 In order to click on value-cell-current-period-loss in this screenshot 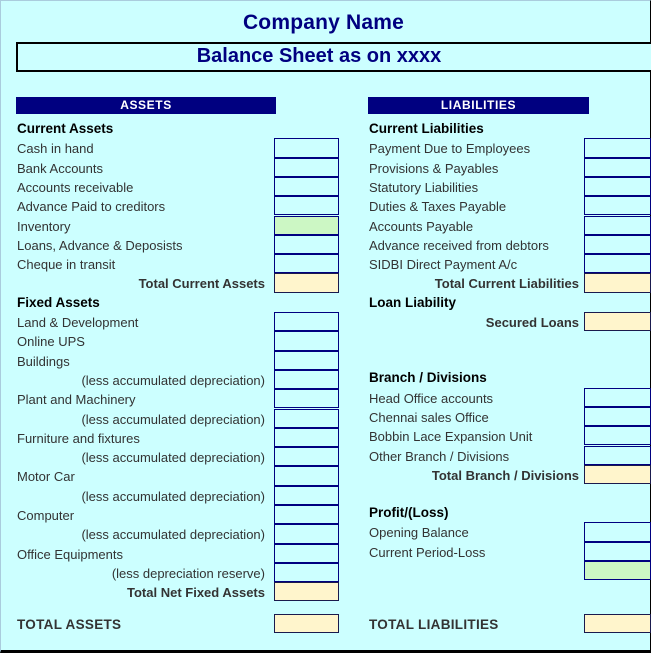, I will do `click(617, 551)`.